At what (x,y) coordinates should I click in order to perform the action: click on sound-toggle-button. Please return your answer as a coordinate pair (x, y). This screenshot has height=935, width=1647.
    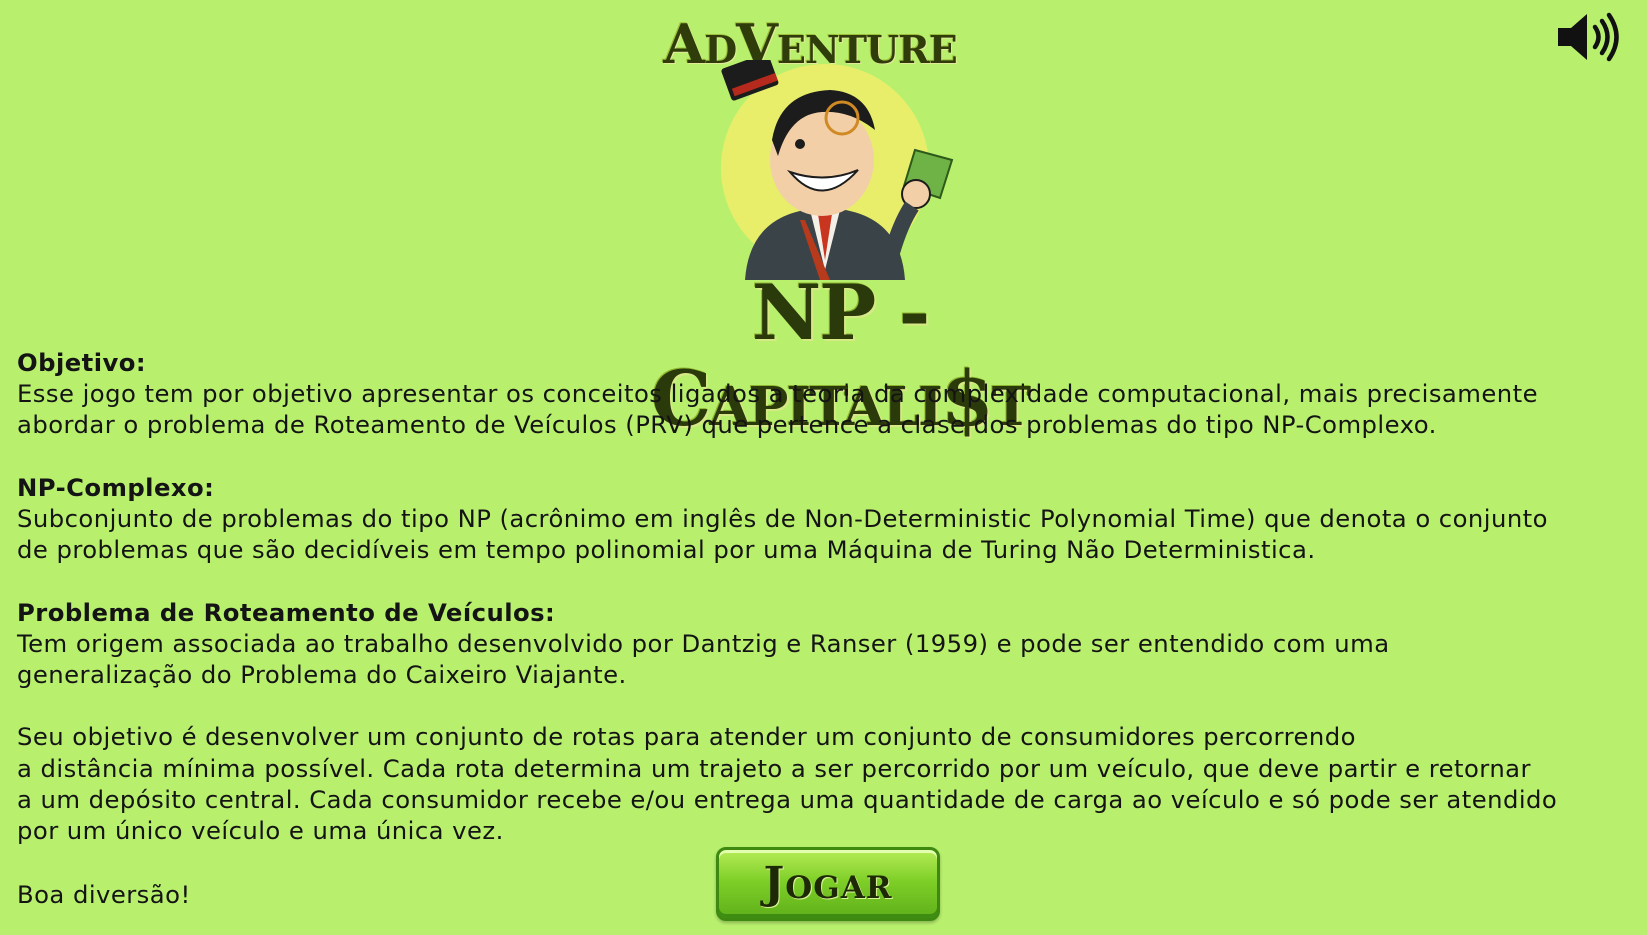
    Looking at the image, I should click on (1588, 37).